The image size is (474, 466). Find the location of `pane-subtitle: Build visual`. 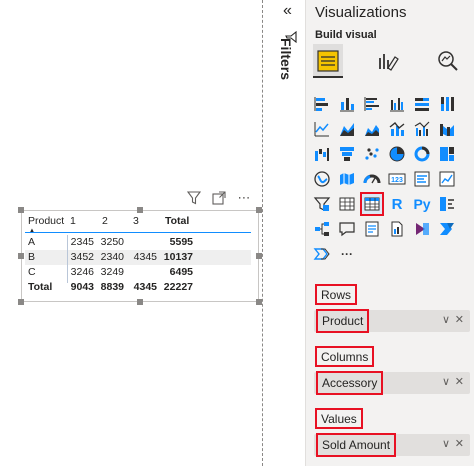

pane-subtitle: Build visual is located at coordinates (346, 35).